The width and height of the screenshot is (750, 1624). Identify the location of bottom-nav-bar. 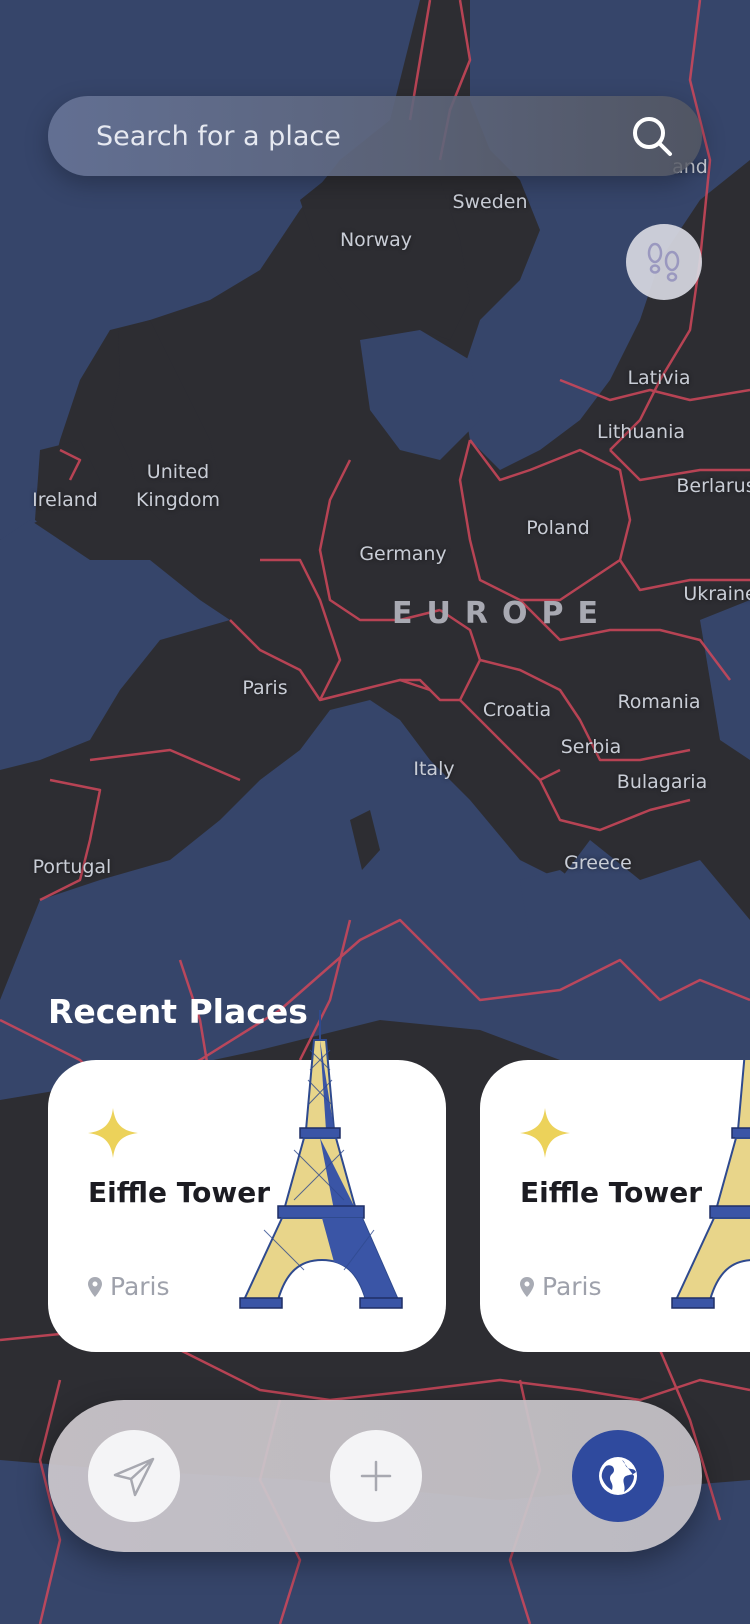
(375, 1476).